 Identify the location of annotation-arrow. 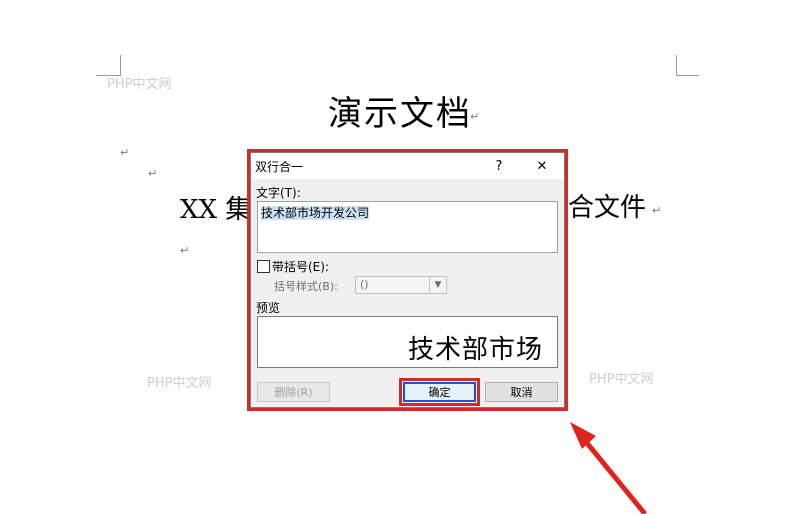
(608, 468).